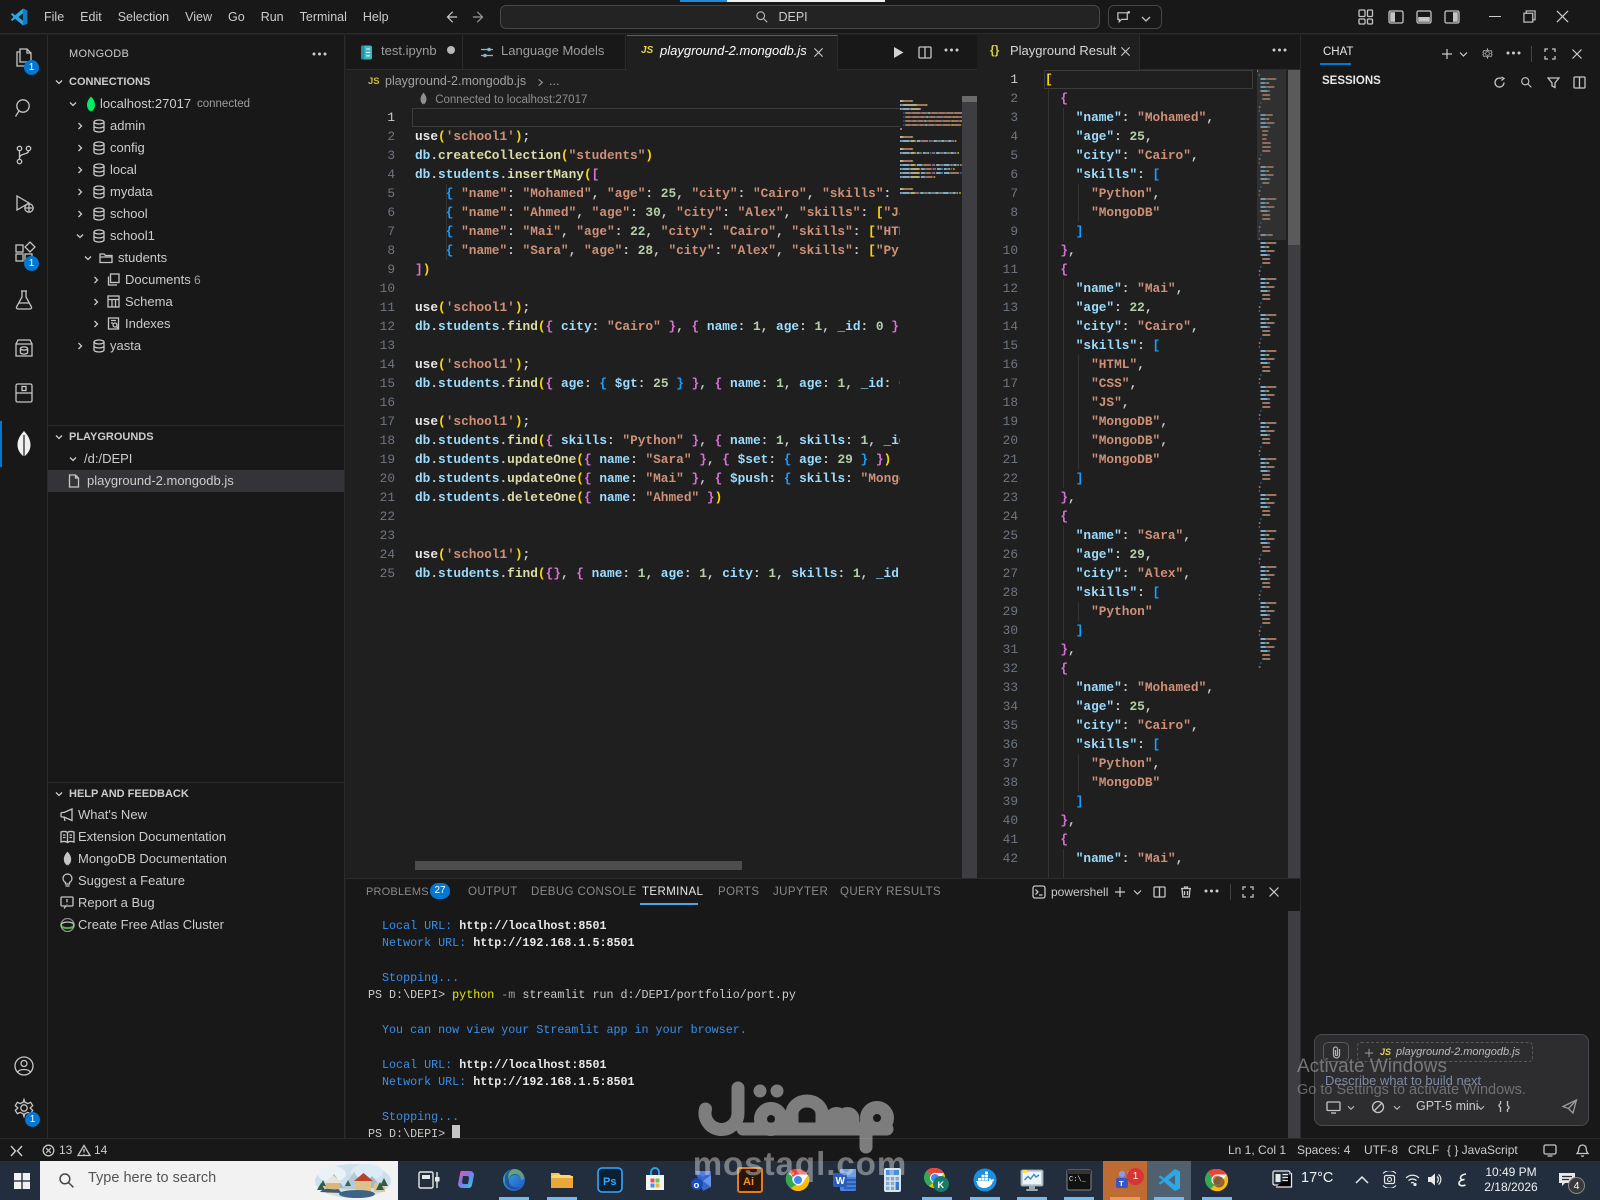  I want to click on svg-text: T, so click(1121, 1183).